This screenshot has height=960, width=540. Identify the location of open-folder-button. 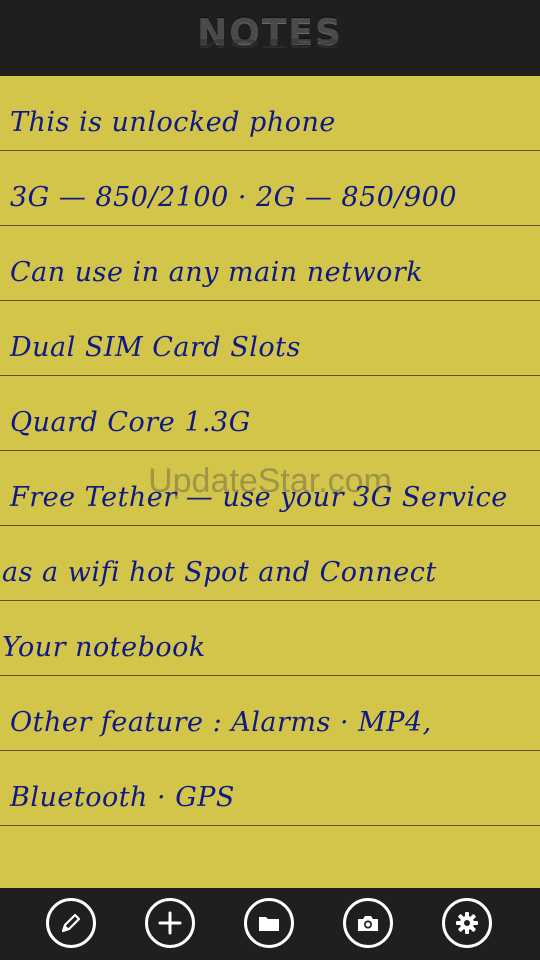
(269, 923).